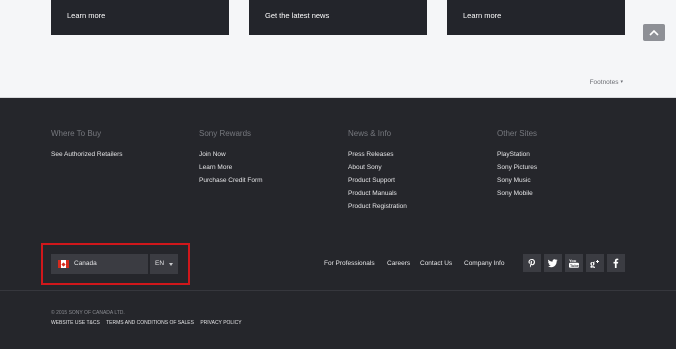 The image size is (676, 349). What do you see at coordinates (436, 263) in the screenshot?
I see `contact-us-link: Contact Us` at bounding box center [436, 263].